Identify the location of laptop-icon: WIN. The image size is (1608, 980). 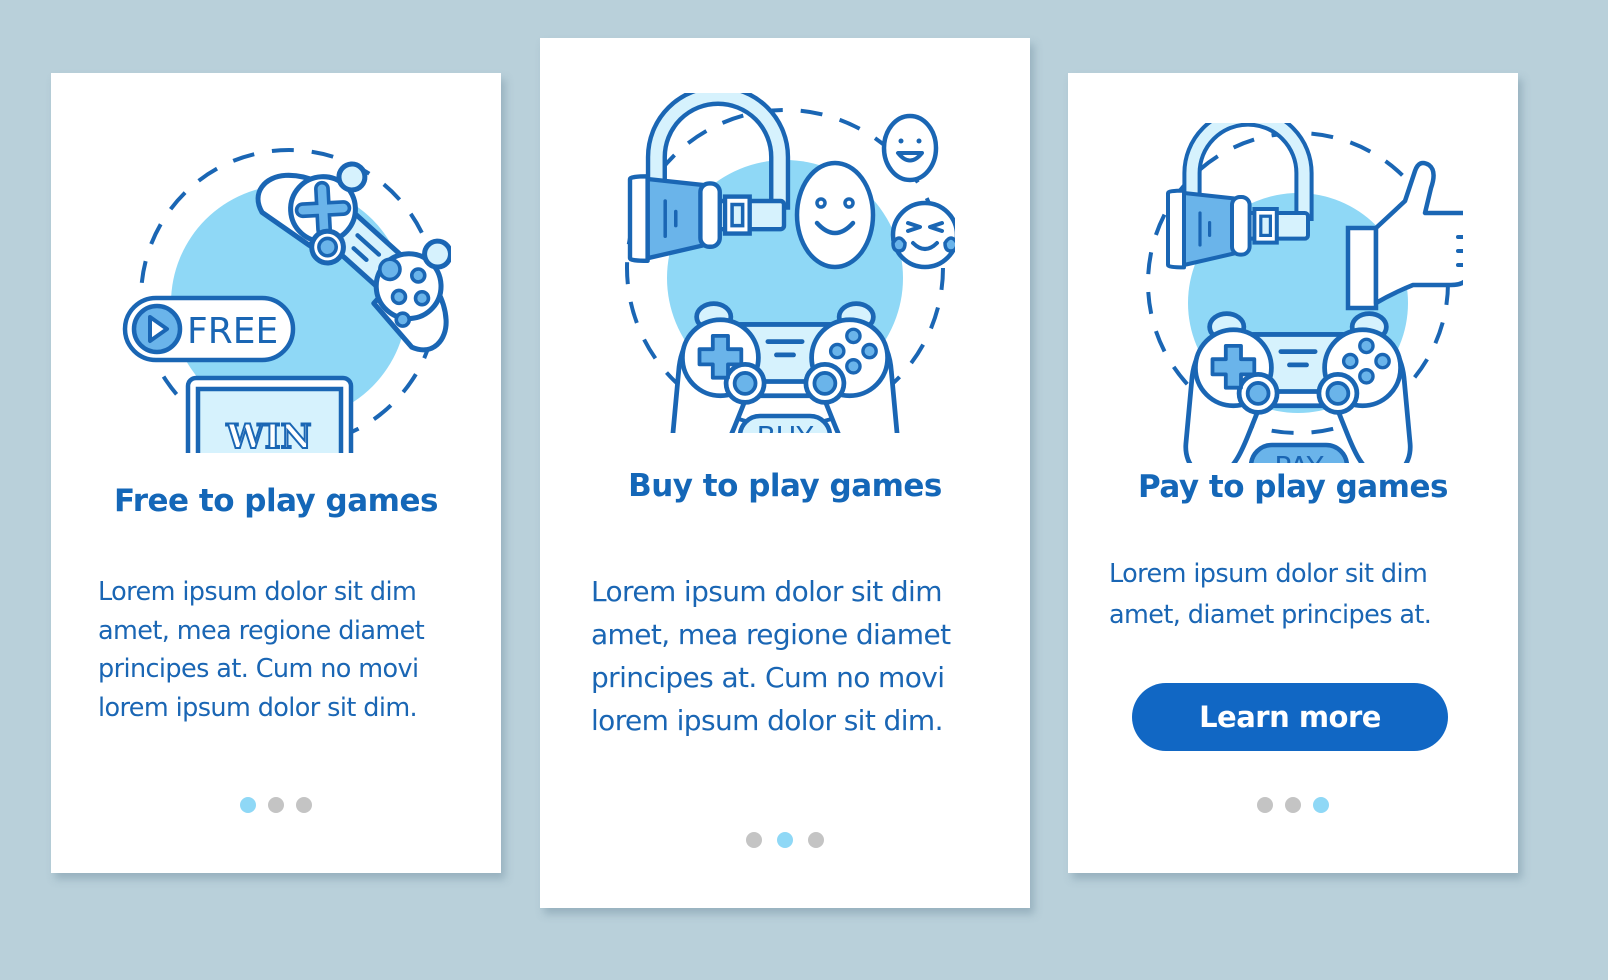
(269, 414).